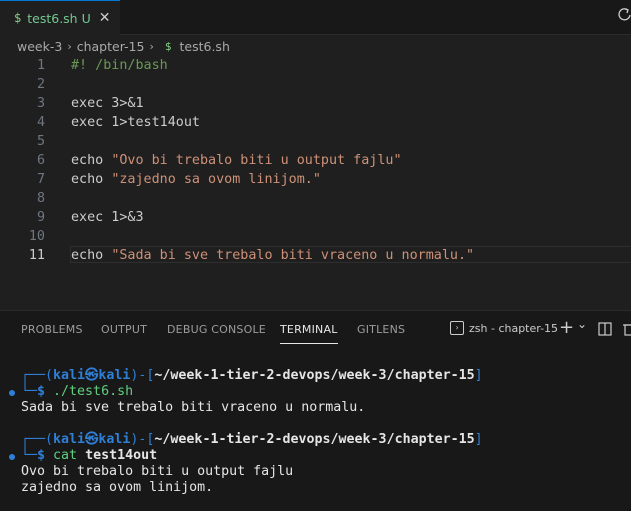  I want to click on chevron-down-icon: ⌄, so click(582, 324).